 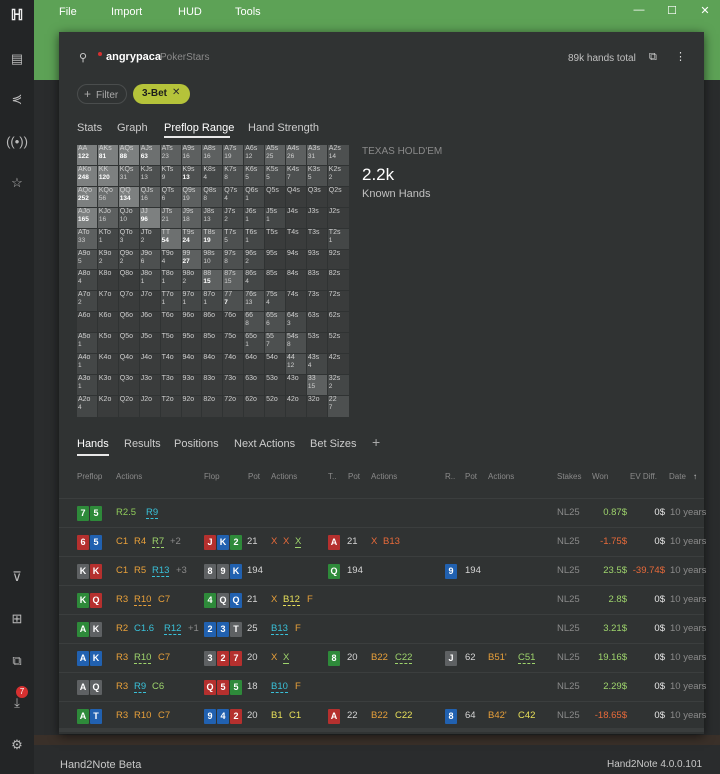 I want to click on range-cell: A9s 16, so click(x=192, y=155).